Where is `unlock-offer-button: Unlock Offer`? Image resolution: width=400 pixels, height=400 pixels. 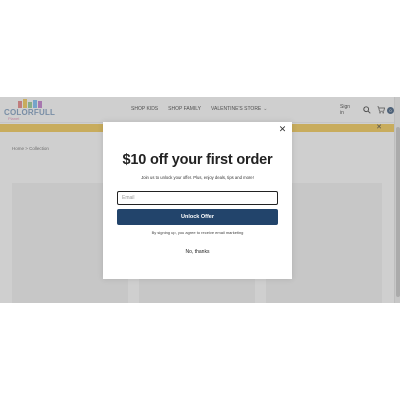 unlock-offer-button: Unlock Offer is located at coordinates (197, 217).